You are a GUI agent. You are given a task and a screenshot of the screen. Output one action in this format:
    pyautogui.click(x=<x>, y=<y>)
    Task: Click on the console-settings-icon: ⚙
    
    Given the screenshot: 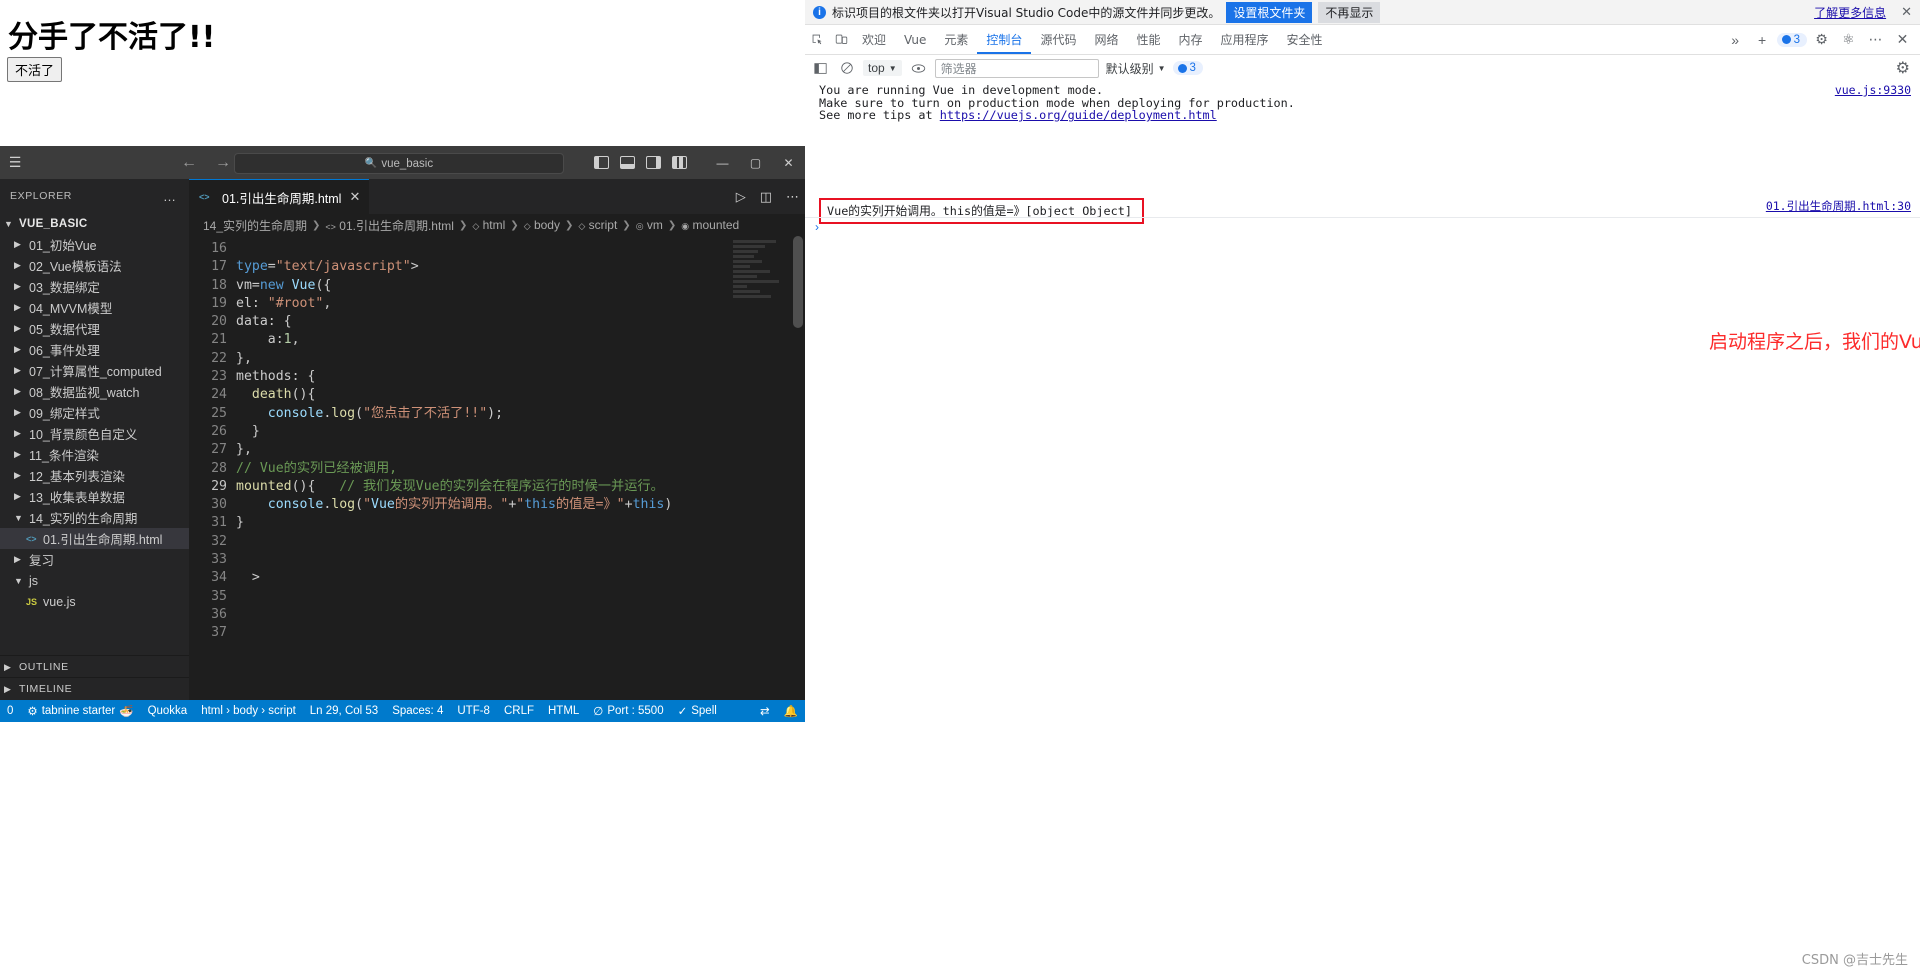 What is the action you would take?
    pyautogui.click(x=1905, y=68)
    